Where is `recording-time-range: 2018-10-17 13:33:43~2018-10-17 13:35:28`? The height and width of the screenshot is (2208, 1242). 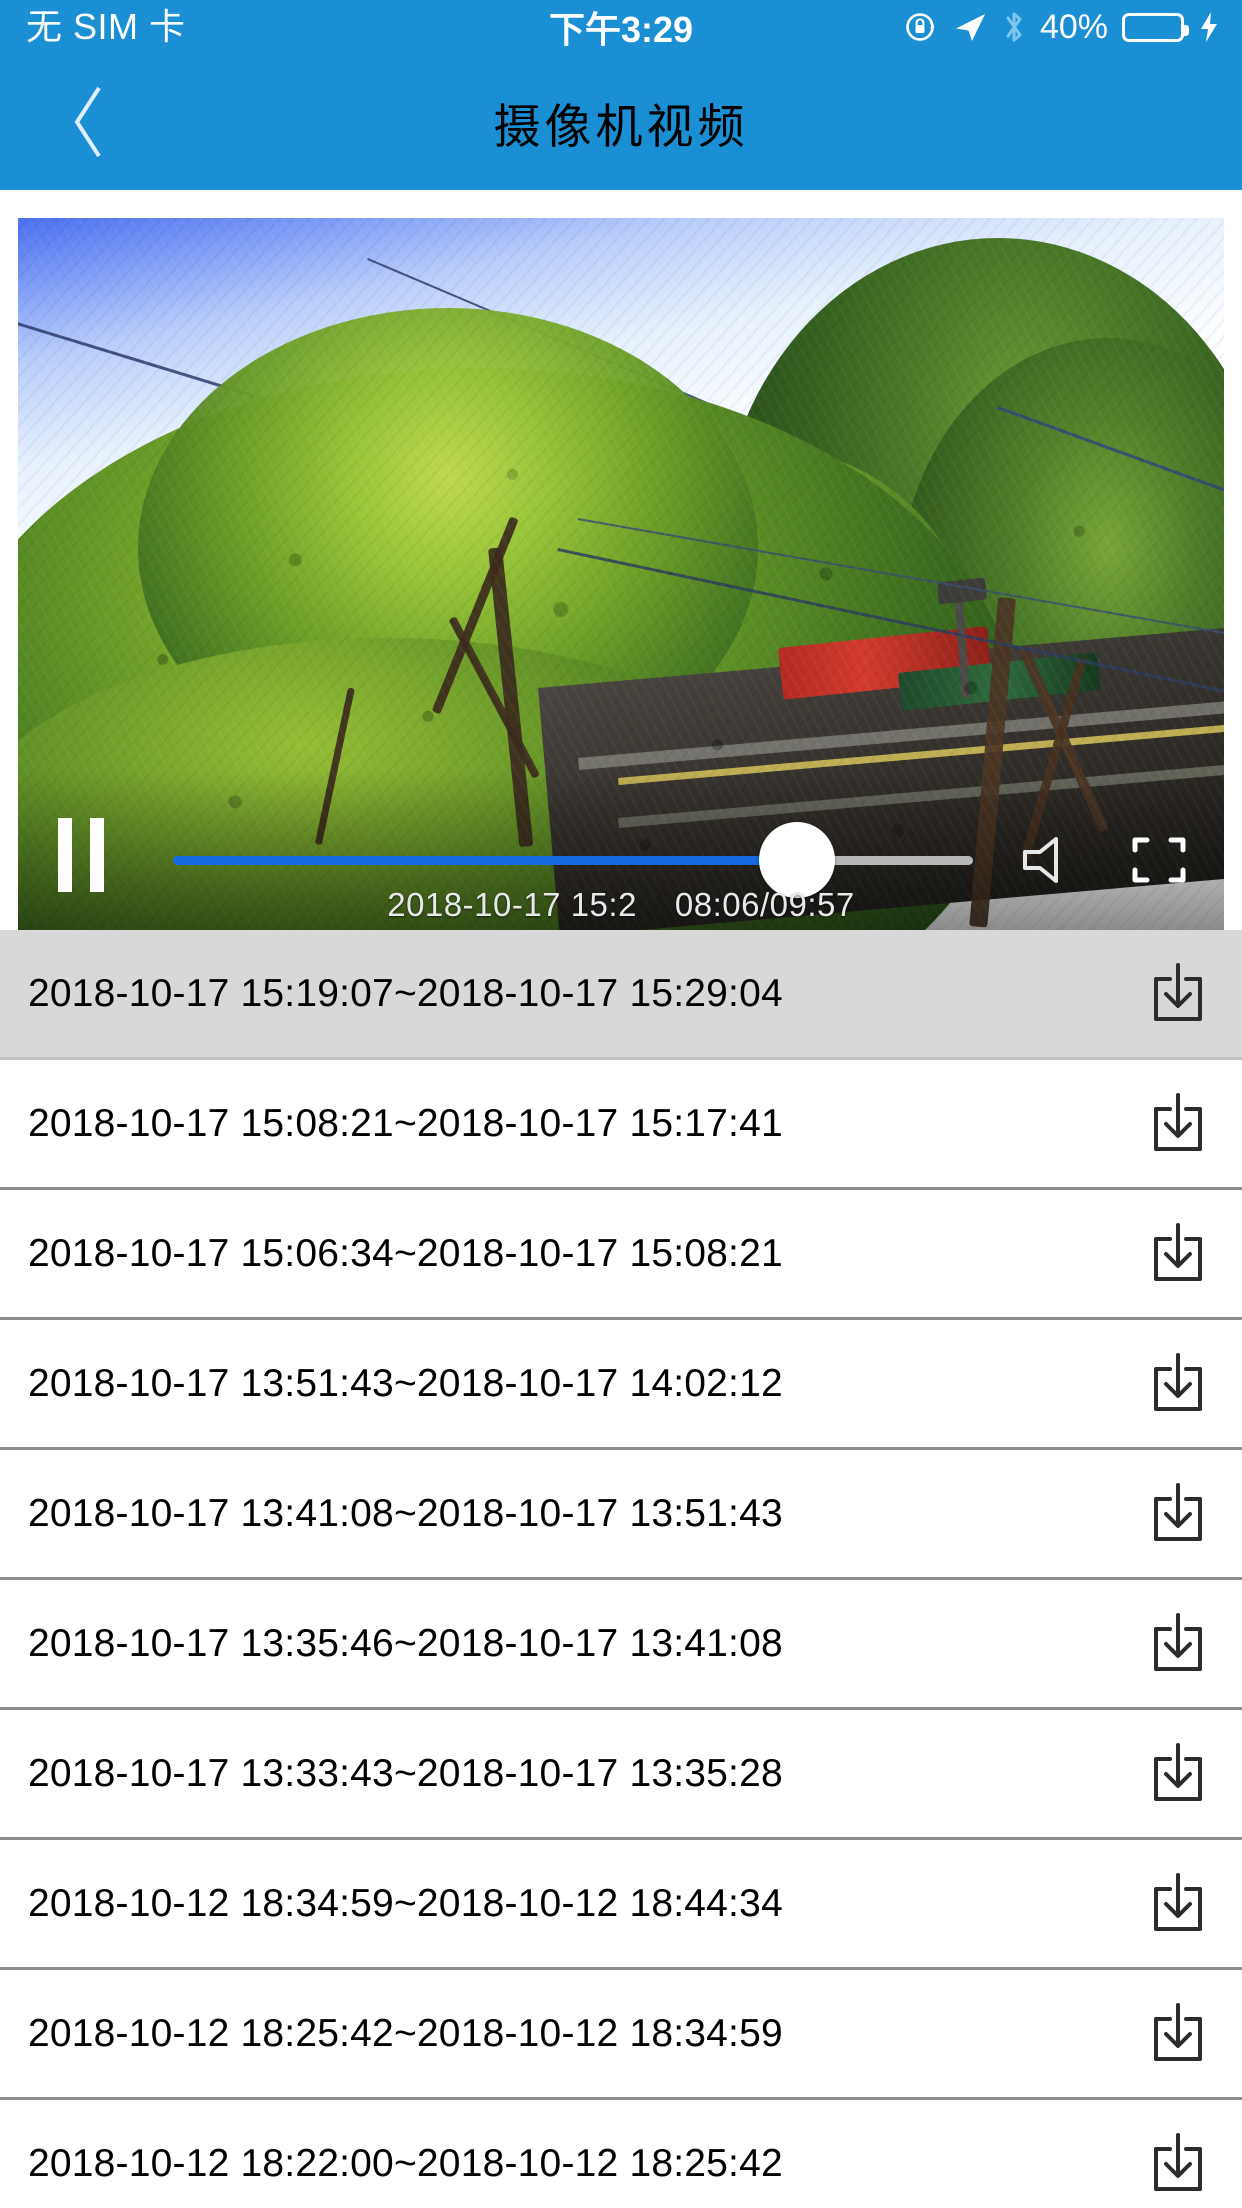 recording-time-range: 2018-10-17 13:33:43~2018-10-17 13:35:28 is located at coordinates (405, 1773).